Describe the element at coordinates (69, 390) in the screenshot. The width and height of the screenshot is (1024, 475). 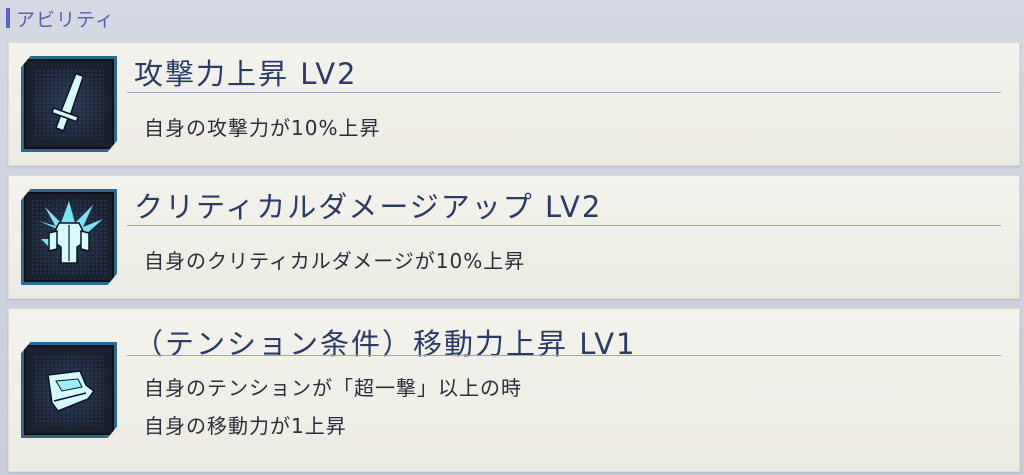
I see `boot-icon` at that location.